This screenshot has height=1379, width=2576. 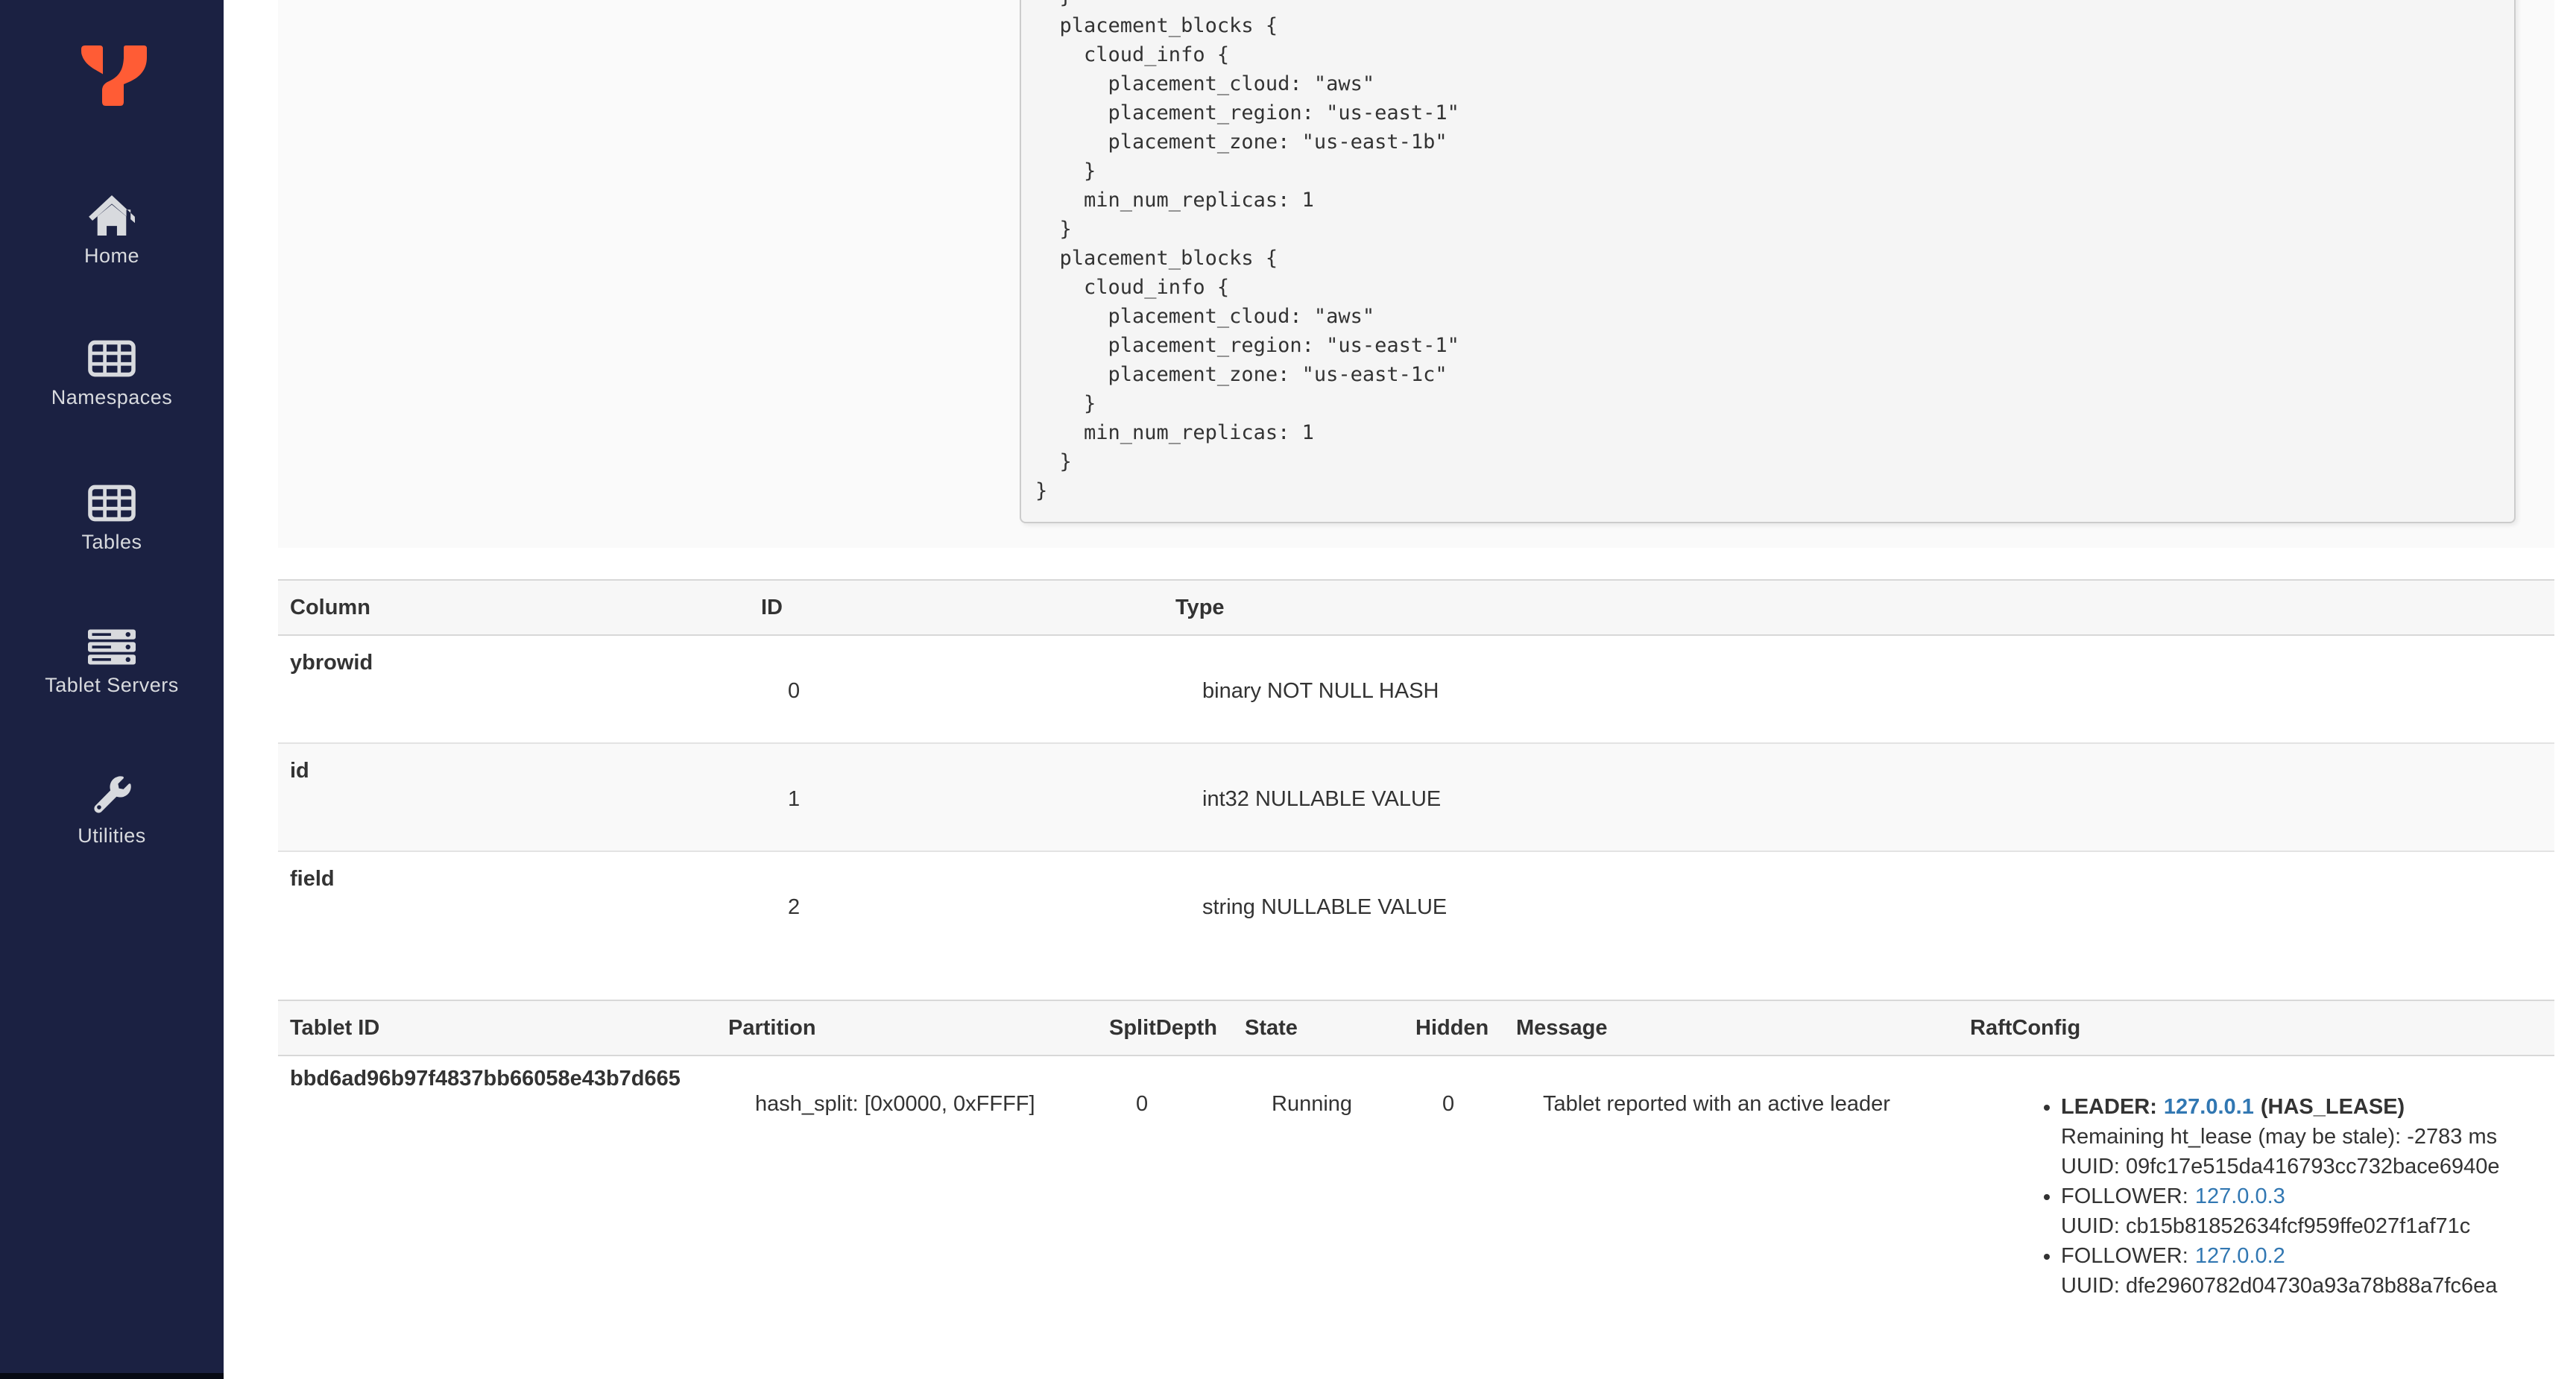 I want to click on tablet-id: bbd6ad96b97f4837bb66058e43b7d665, so click(x=485, y=1079).